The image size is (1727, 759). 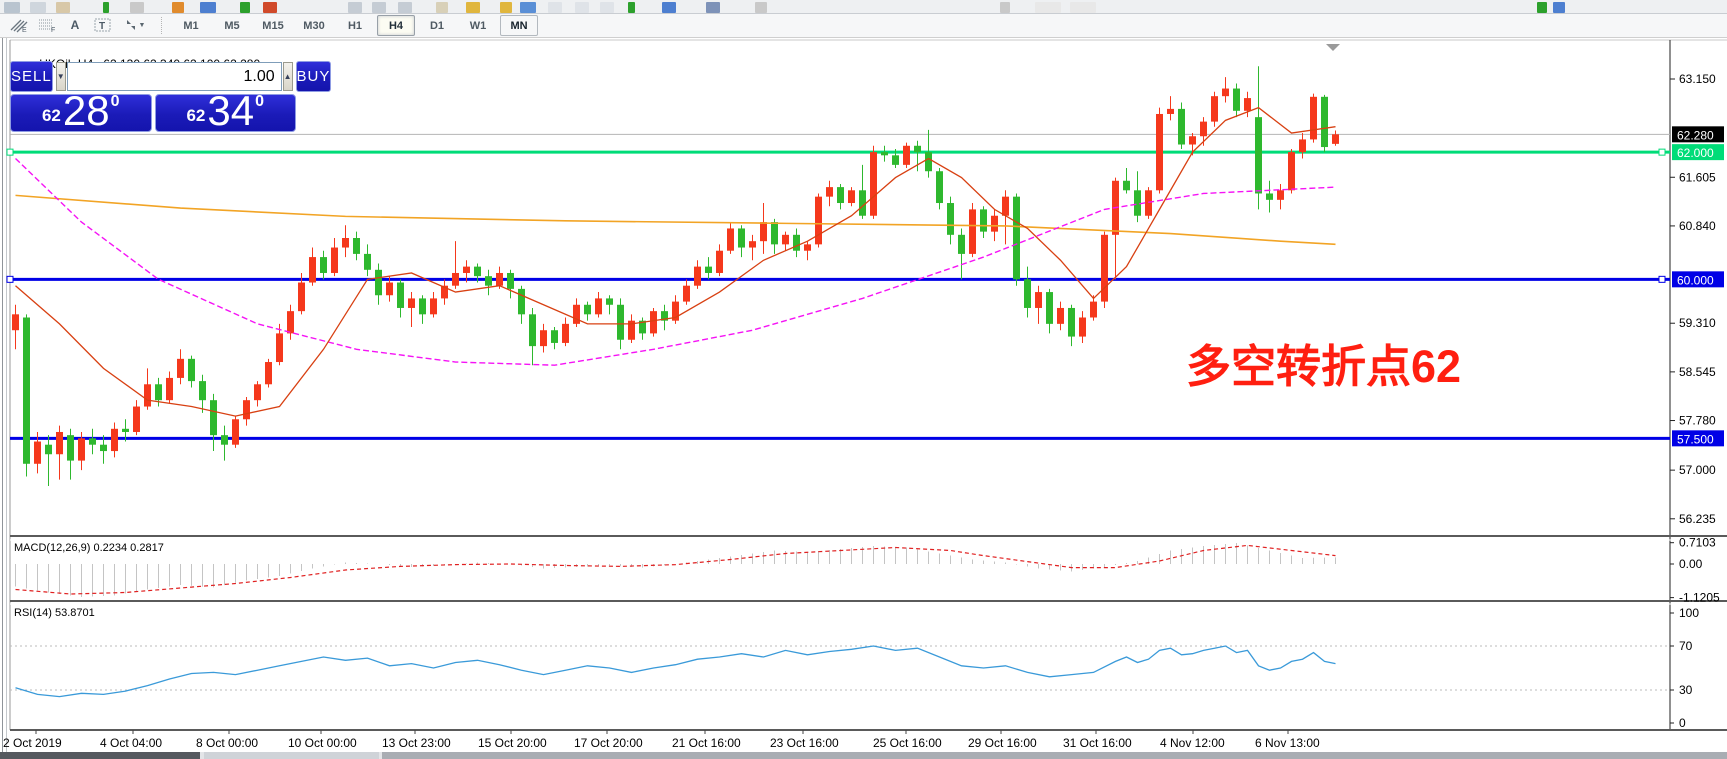 I want to click on chart-shift-marker-icon, so click(x=1333, y=47).